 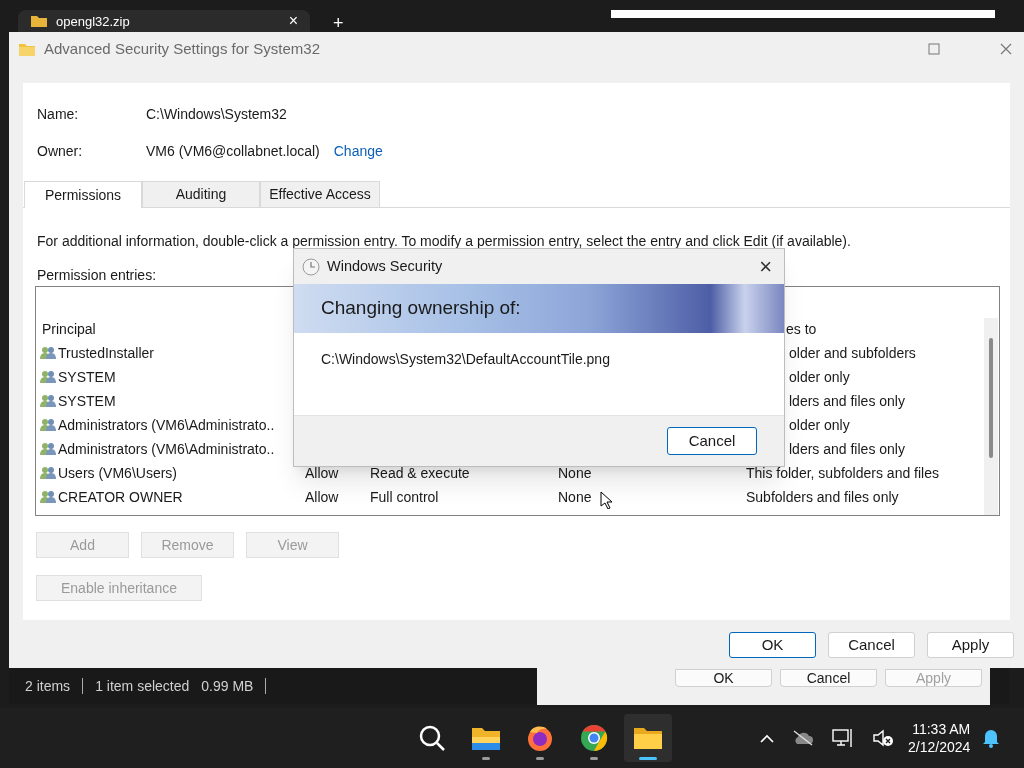 What do you see at coordinates (970, 645) in the screenshot?
I see `footer-button: Apply` at bounding box center [970, 645].